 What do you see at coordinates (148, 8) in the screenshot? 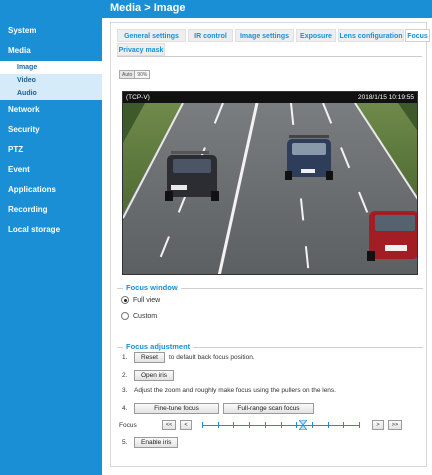
I see `breadcrumb: Media > Image` at bounding box center [148, 8].